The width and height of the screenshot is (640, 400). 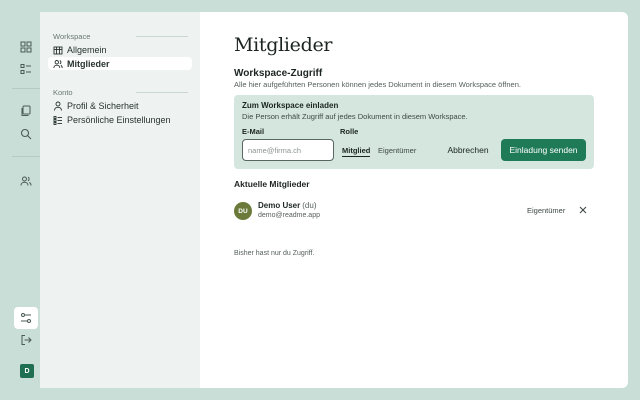 What do you see at coordinates (88, 63) in the screenshot?
I see `sidebar-item-label: Mitglieder` at bounding box center [88, 63].